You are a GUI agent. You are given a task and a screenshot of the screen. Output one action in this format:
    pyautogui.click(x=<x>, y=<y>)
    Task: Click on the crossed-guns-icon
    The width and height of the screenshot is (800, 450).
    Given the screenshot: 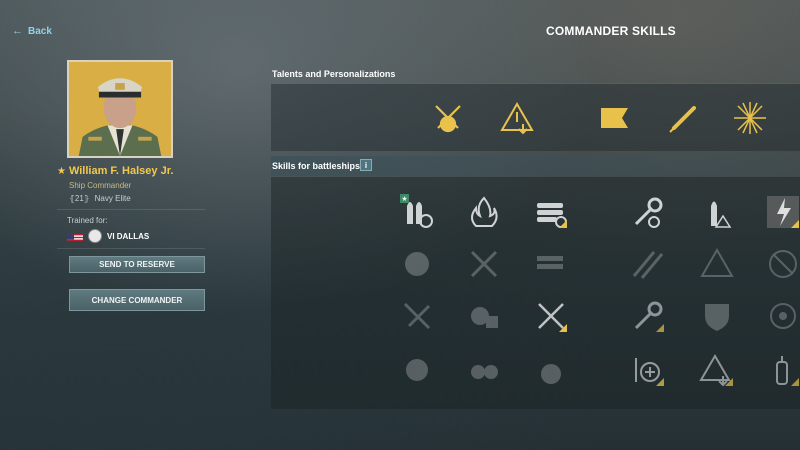 What is the action you would take?
    pyautogui.click(x=484, y=264)
    